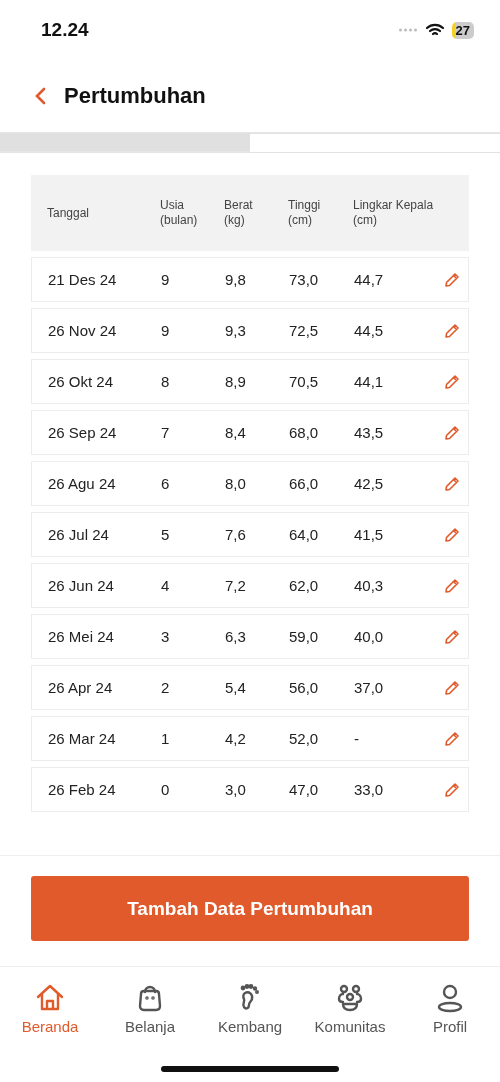  What do you see at coordinates (239, 213) in the screenshot?
I see `column-header: Berat (kg)` at bounding box center [239, 213].